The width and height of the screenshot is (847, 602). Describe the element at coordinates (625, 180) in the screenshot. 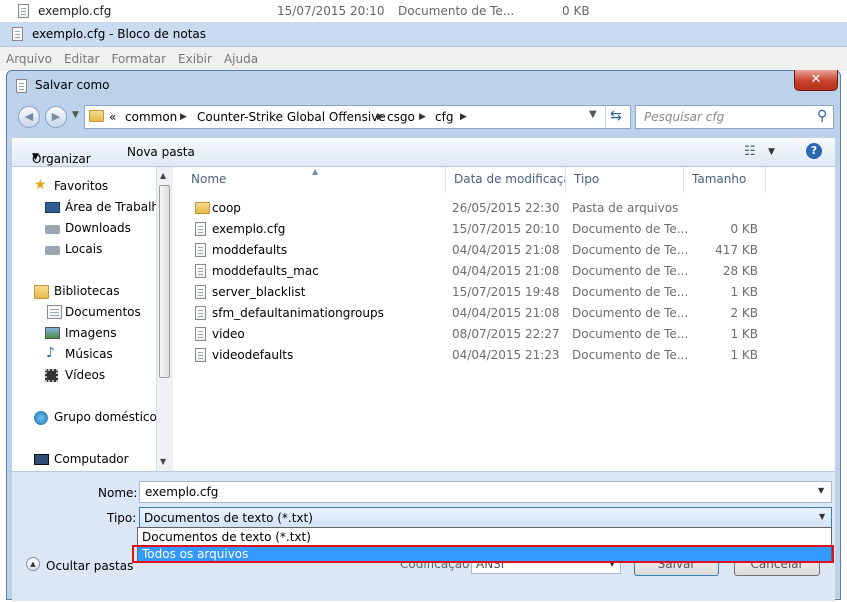

I see `column-header-type: Tipo` at that location.